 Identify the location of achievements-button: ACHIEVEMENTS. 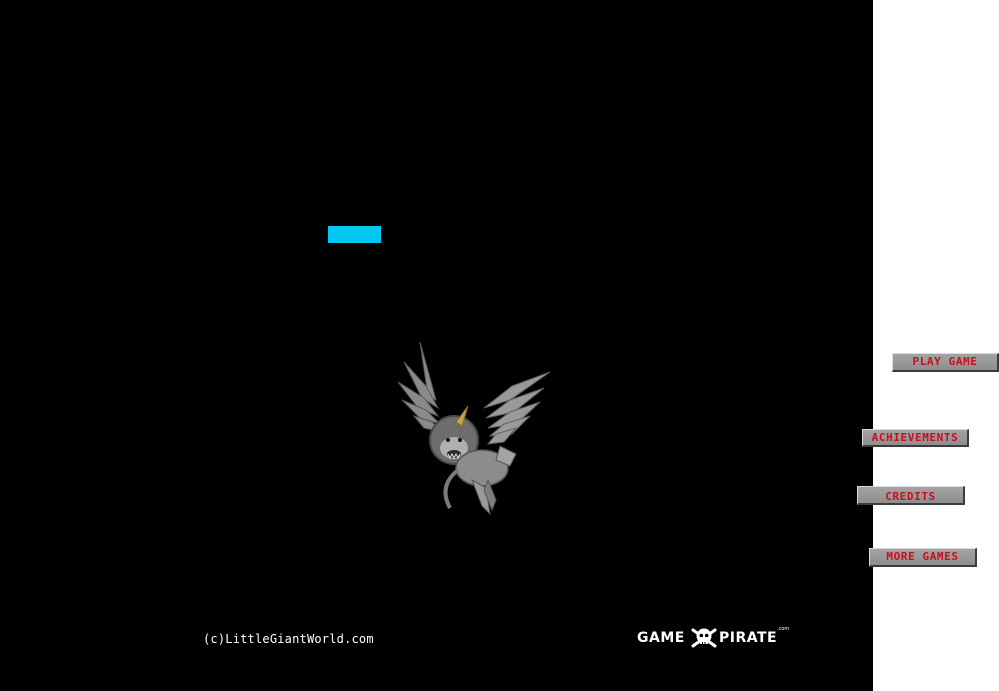
(915, 438).